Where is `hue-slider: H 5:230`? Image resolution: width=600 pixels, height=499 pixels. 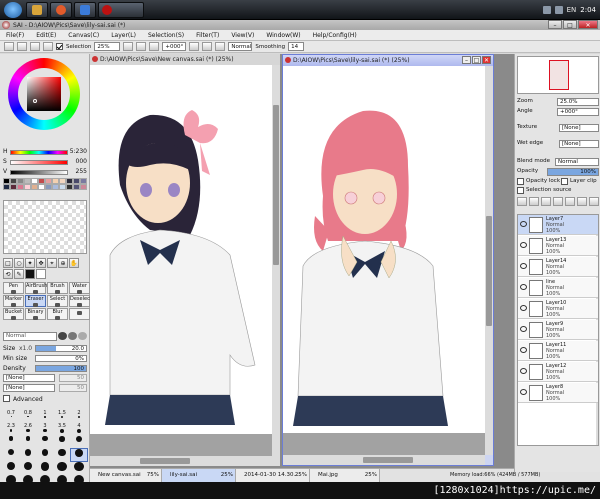 hue-slider: H 5:230 is located at coordinates (45, 152).